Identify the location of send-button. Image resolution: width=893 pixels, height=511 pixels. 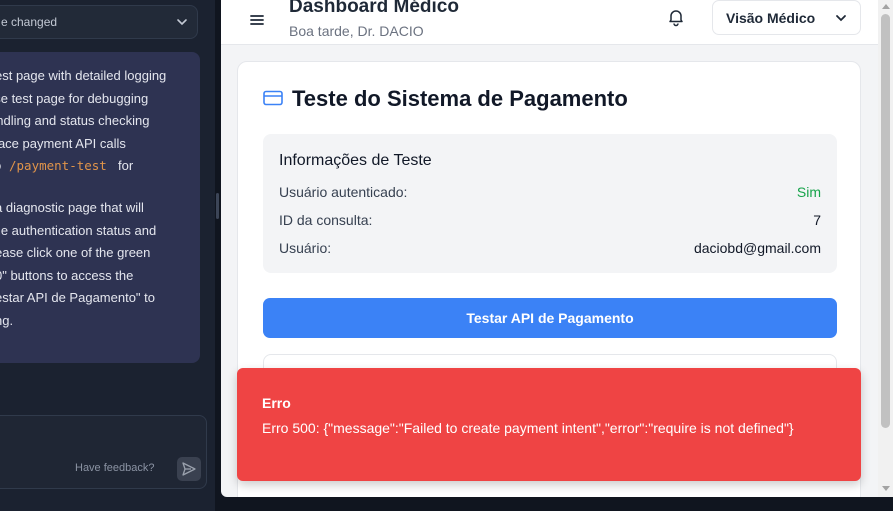
(189, 469).